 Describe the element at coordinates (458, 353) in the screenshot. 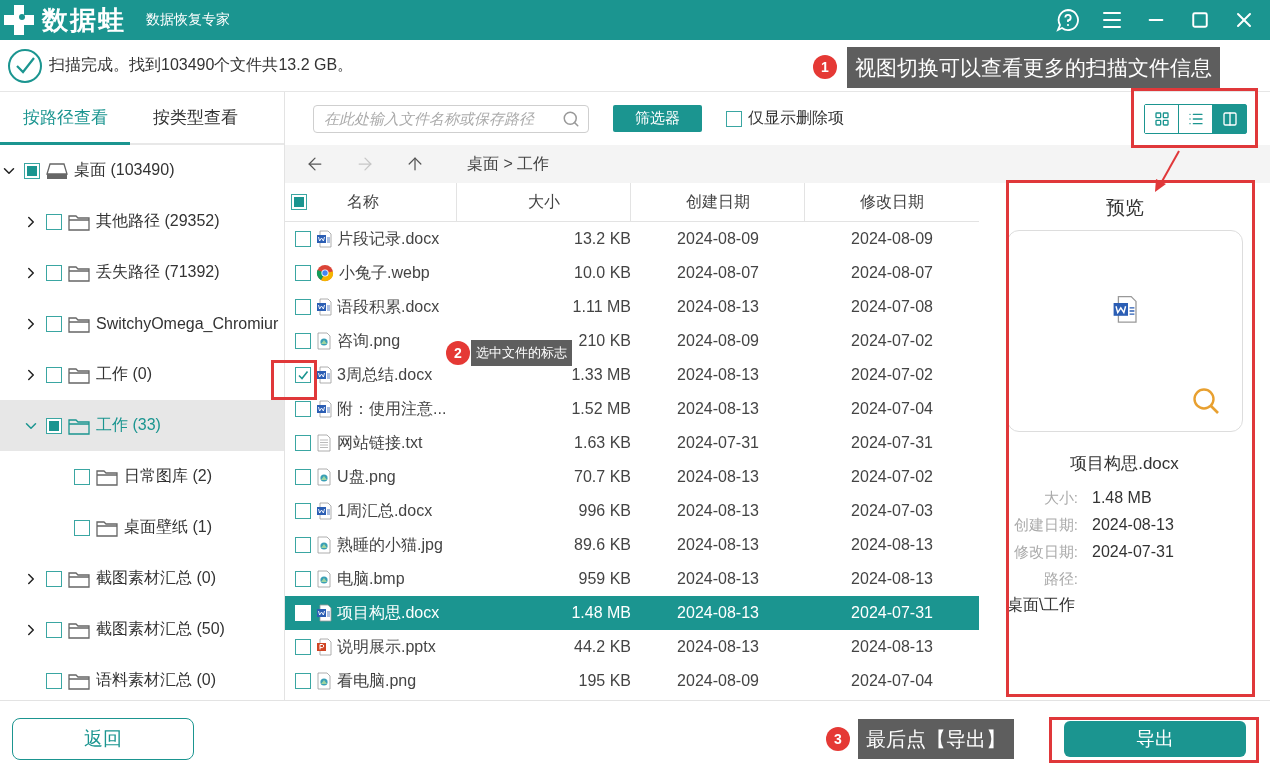

I see `step-badge: 2` at that location.